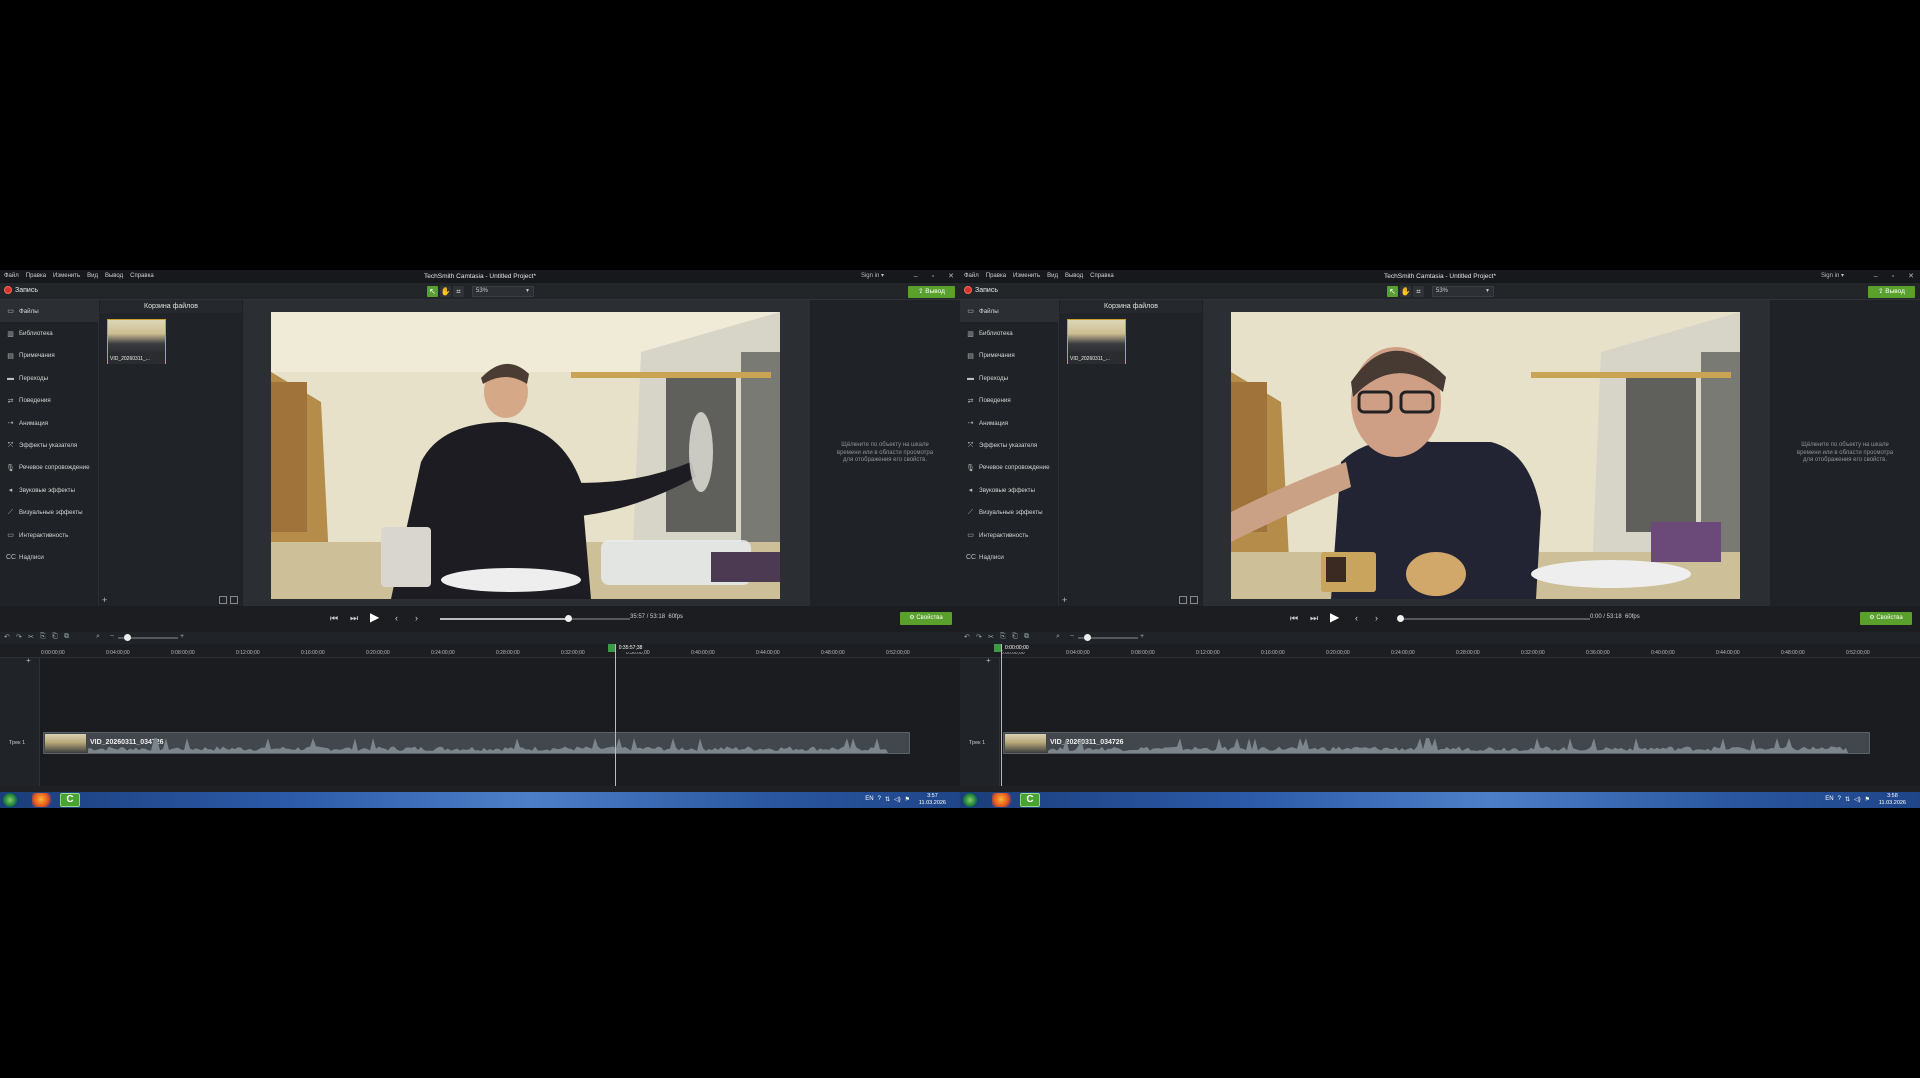 Image resolution: width=1920 pixels, height=1078 pixels. I want to click on add-media-icon: +, so click(104, 600).